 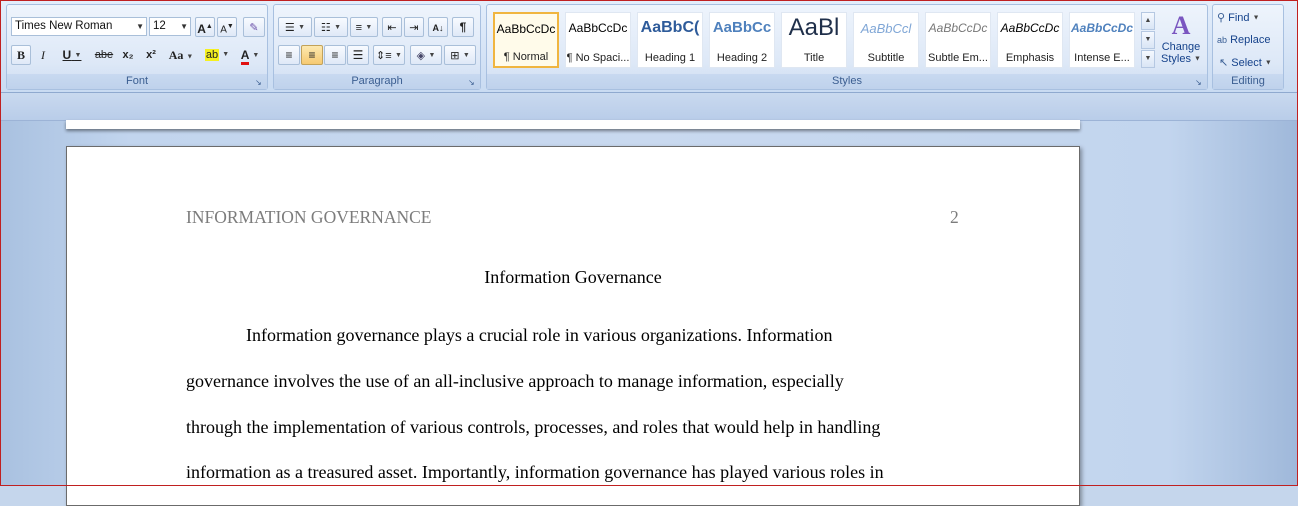 I want to click on styles-gallery-scroll: ▲ ▼ ▼, so click(x=1148, y=40).